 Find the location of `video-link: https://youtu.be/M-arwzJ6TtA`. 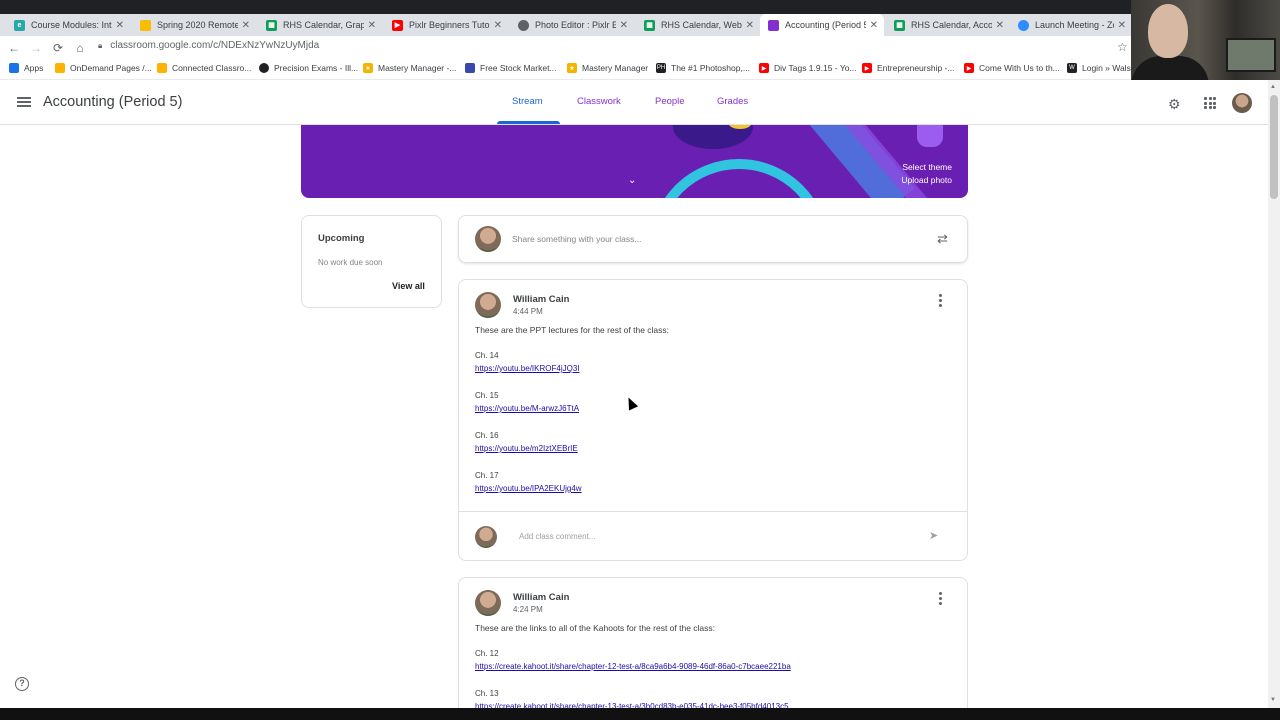

video-link: https://youtu.be/M-arwzJ6TtA is located at coordinates (527, 408).